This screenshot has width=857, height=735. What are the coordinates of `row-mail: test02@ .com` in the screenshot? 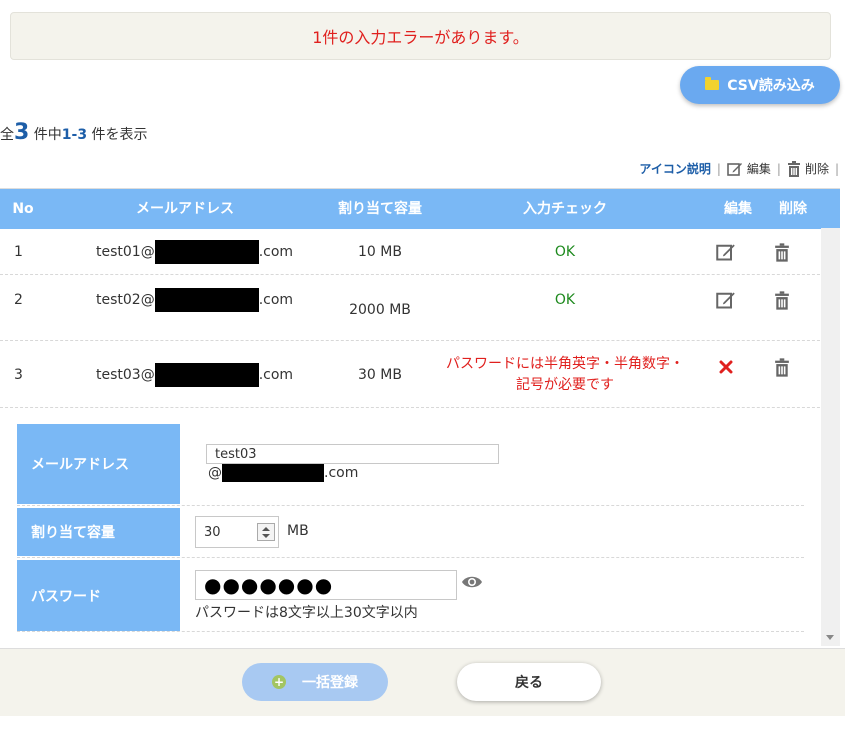 It's located at (206, 300).